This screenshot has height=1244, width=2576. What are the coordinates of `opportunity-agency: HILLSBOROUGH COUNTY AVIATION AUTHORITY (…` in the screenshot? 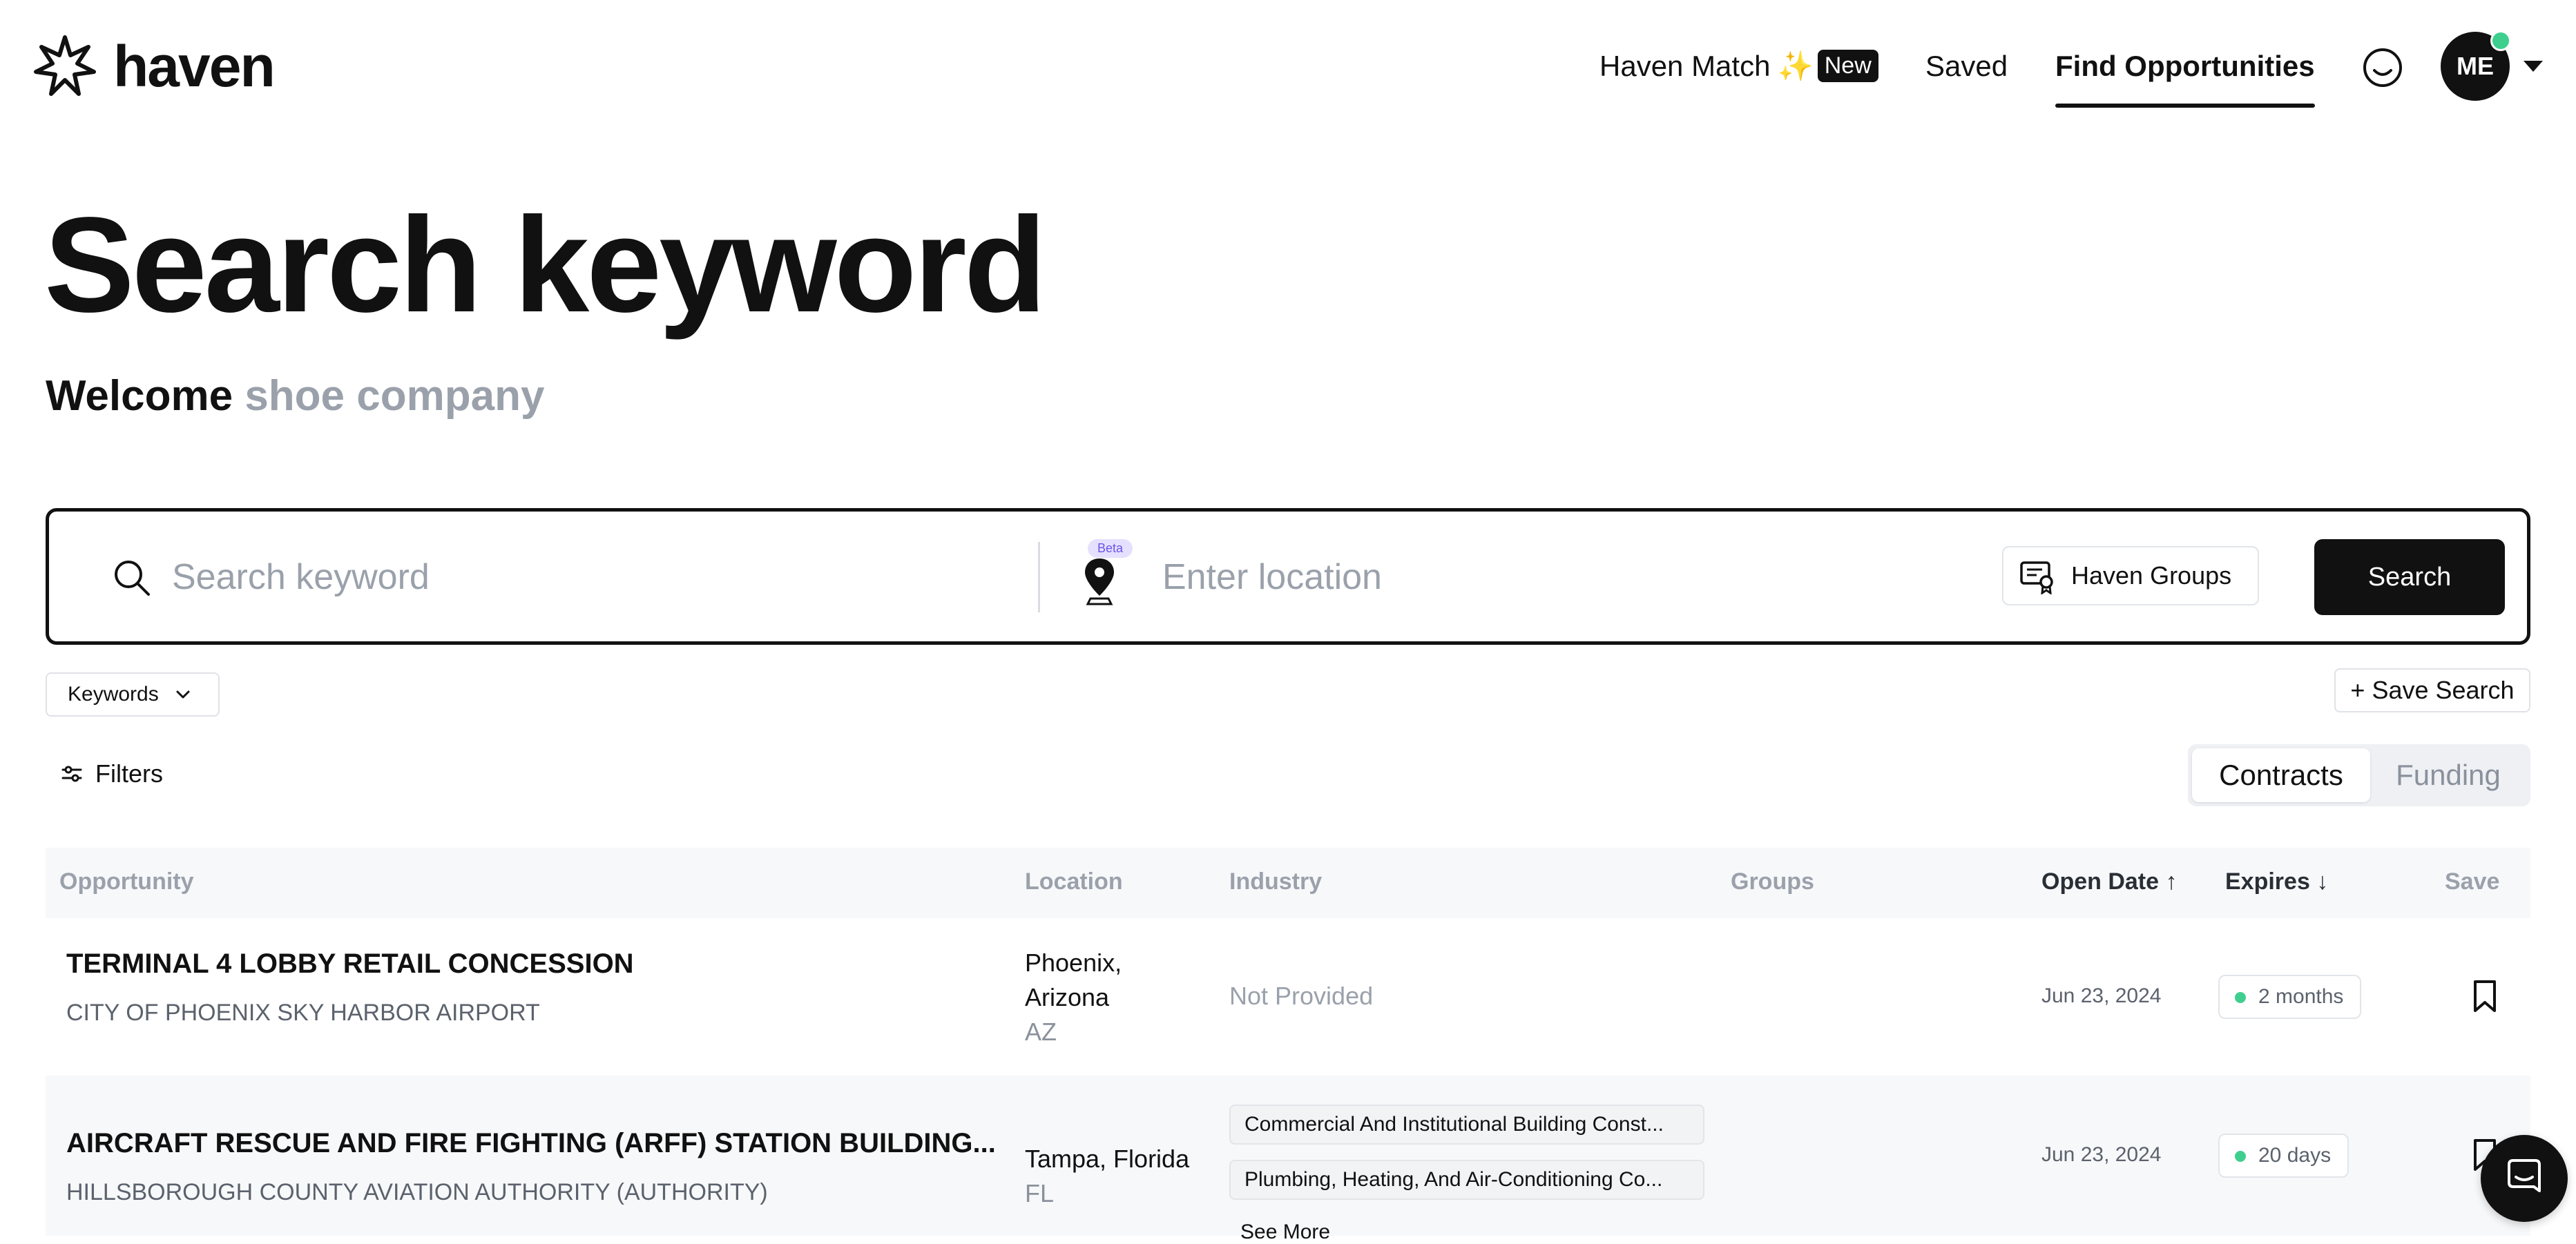 It's located at (417, 1192).